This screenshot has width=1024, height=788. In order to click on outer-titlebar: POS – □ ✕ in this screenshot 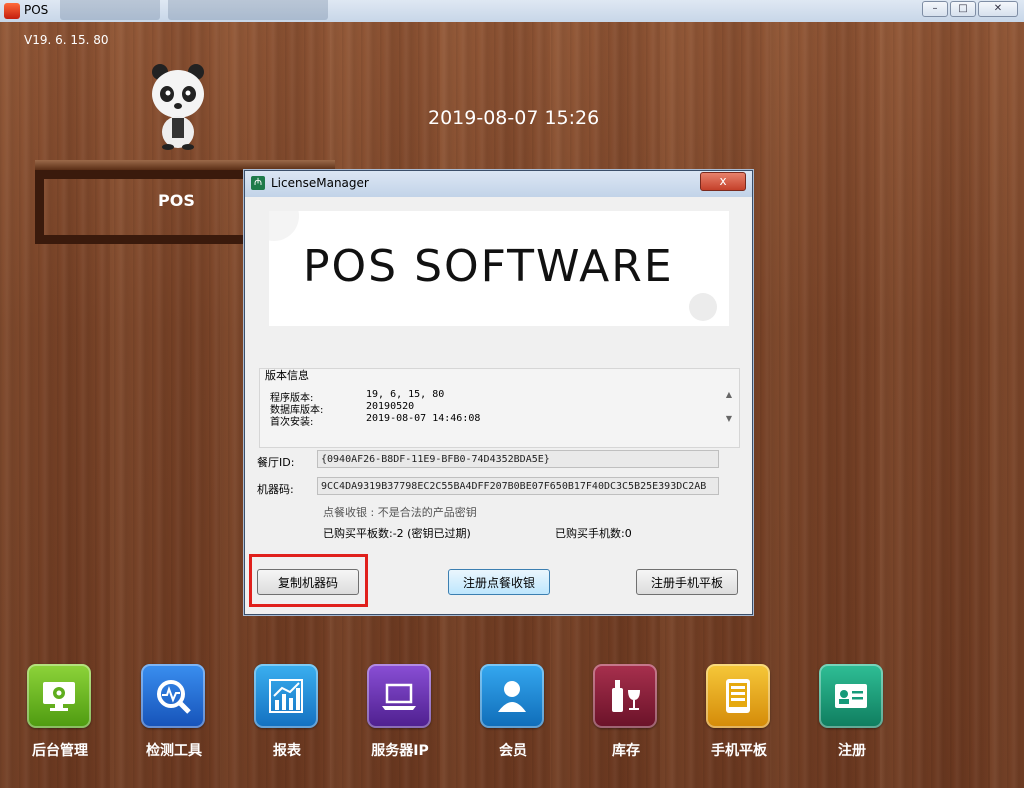, I will do `click(512, 11)`.